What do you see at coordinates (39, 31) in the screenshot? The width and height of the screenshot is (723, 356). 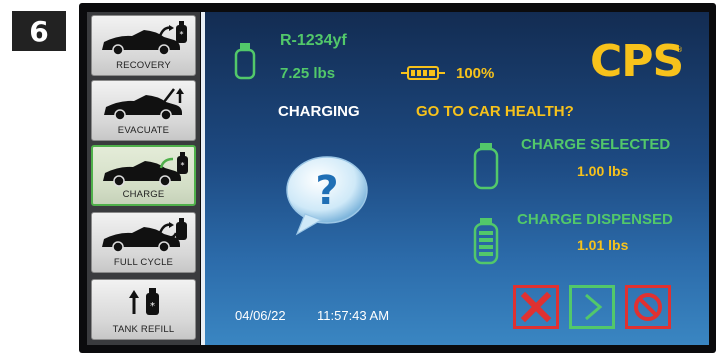 I see `step-number-badge: 6` at bounding box center [39, 31].